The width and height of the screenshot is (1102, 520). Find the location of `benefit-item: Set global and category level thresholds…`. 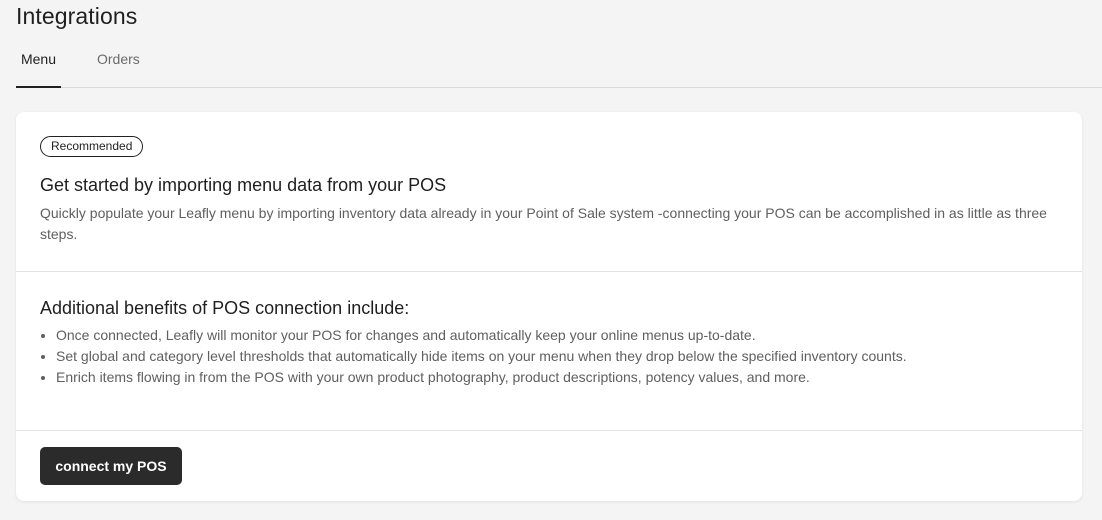

benefit-item: Set global and category level thresholds… is located at coordinates (557, 356).